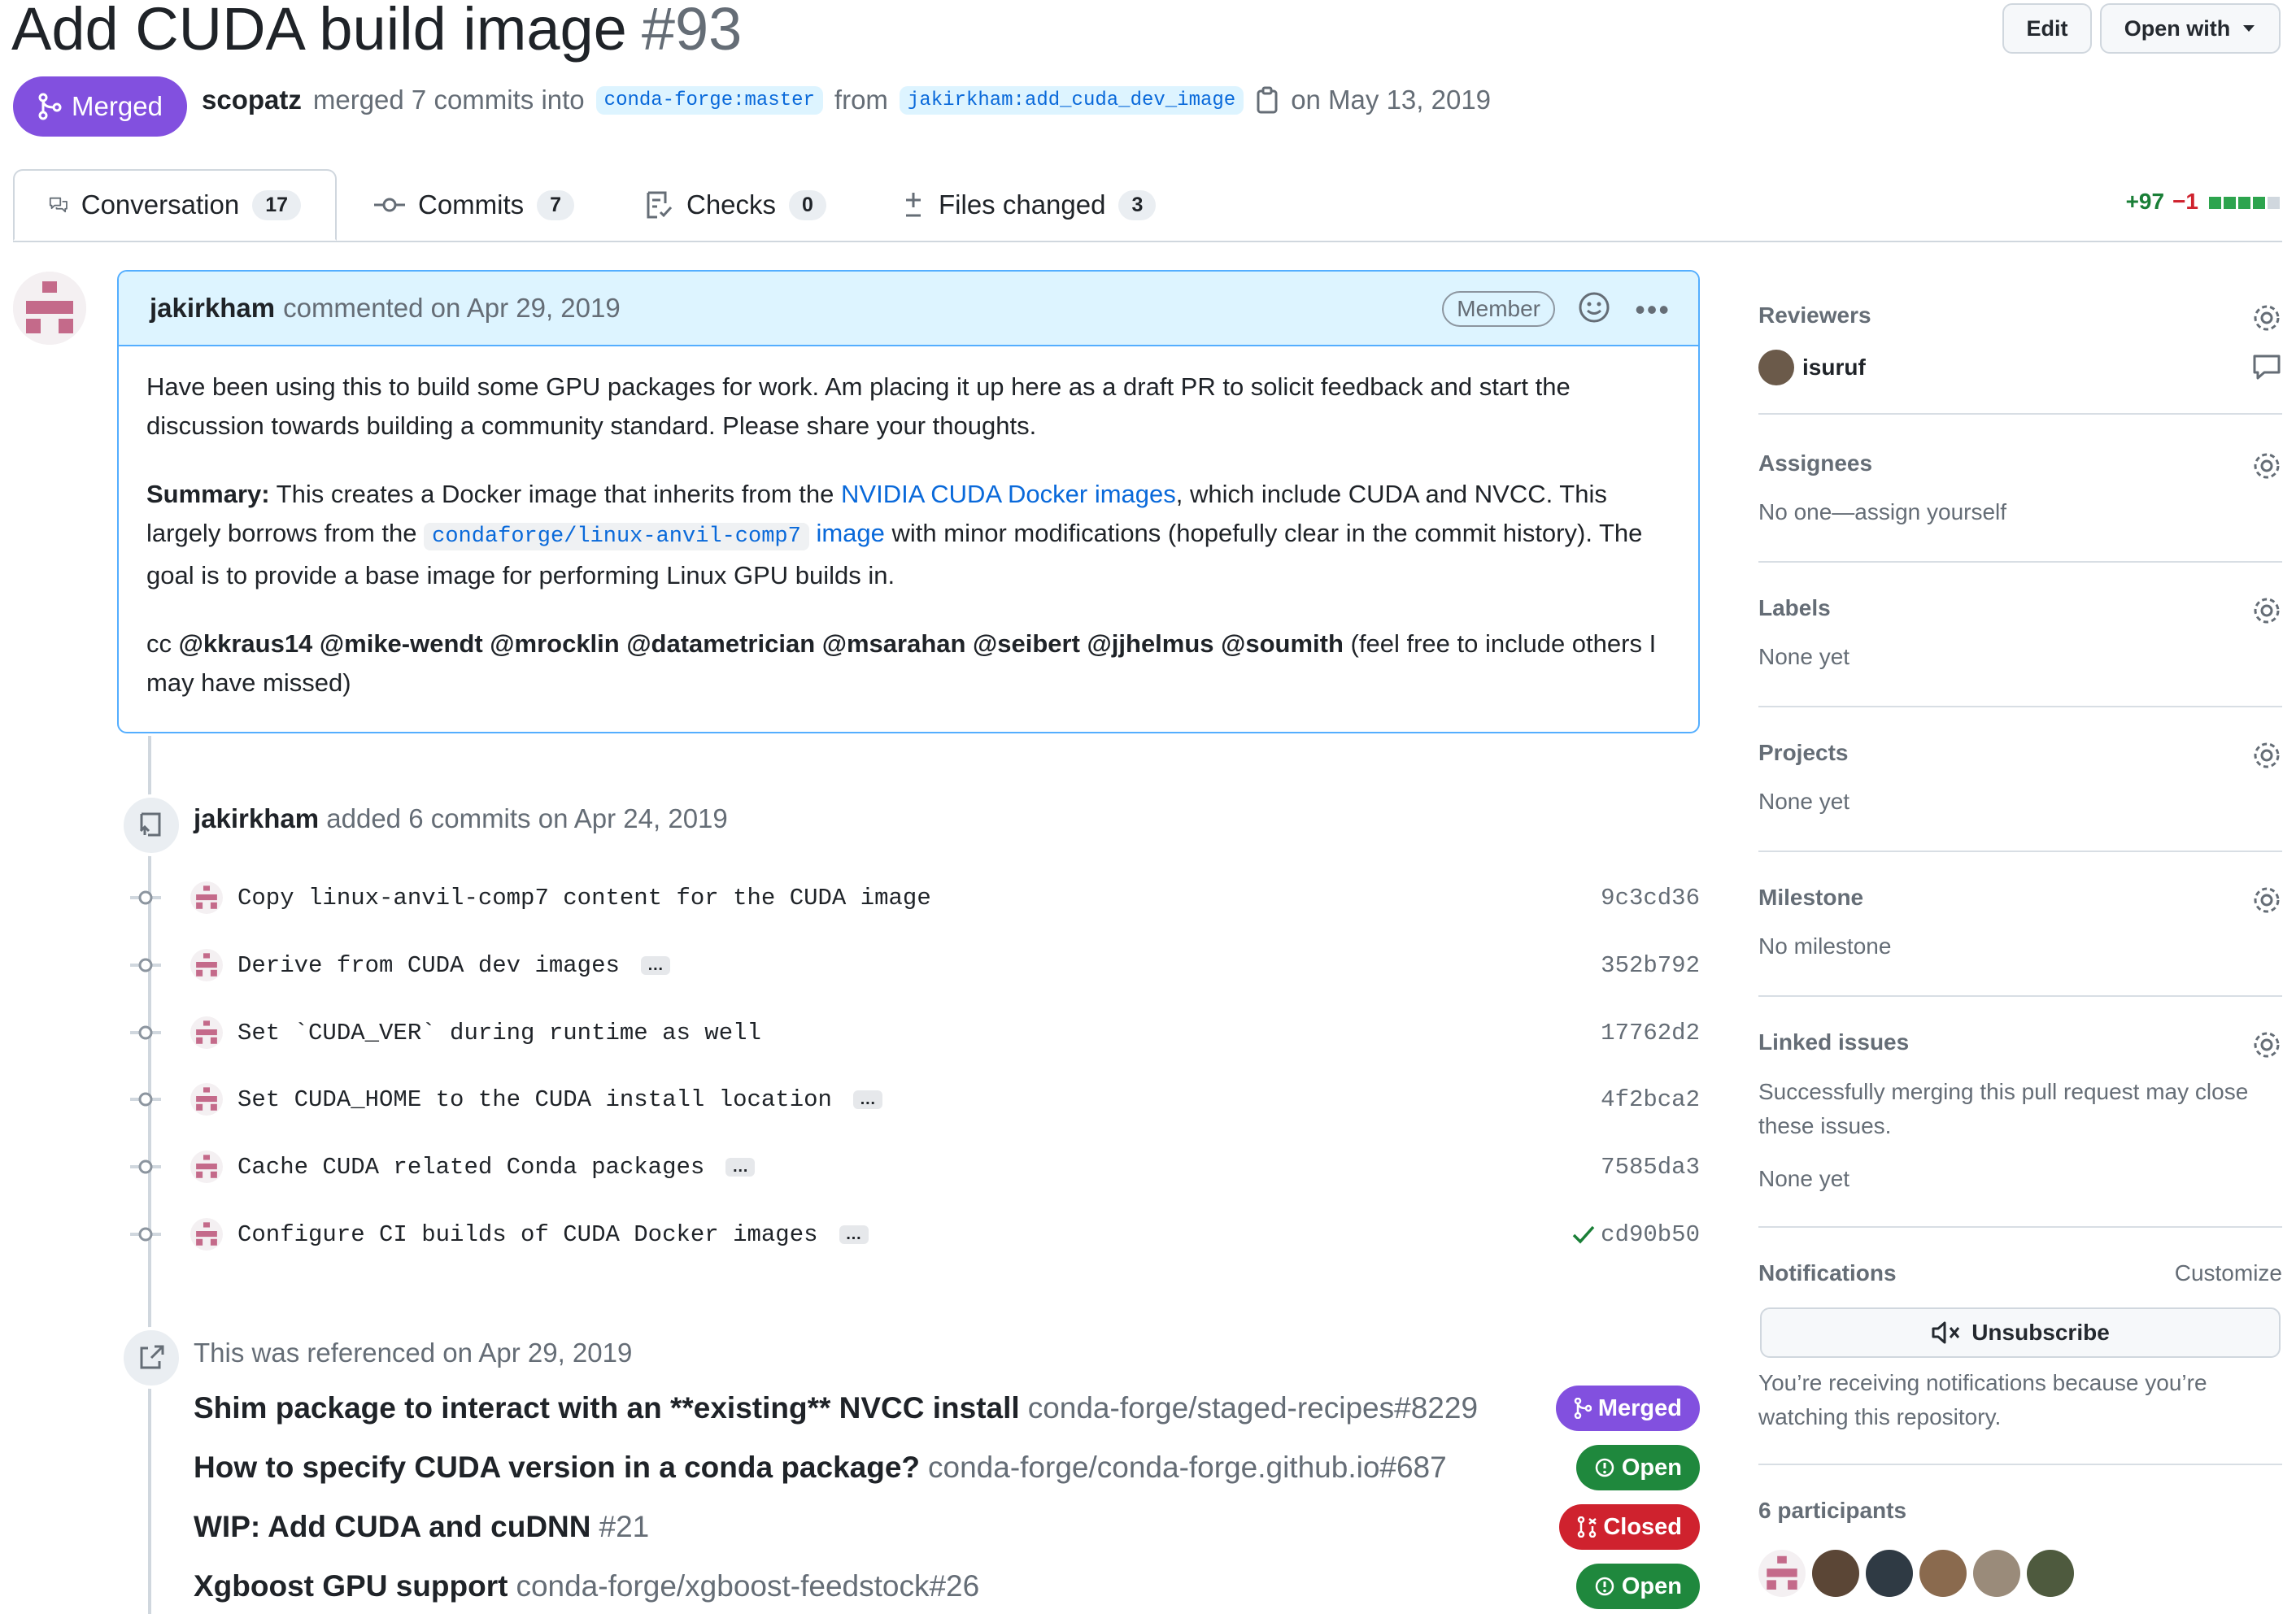  What do you see at coordinates (452, 308) in the screenshot?
I see `comment-meta: commented on Apr 29, 2019` at bounding box center [452, 308].